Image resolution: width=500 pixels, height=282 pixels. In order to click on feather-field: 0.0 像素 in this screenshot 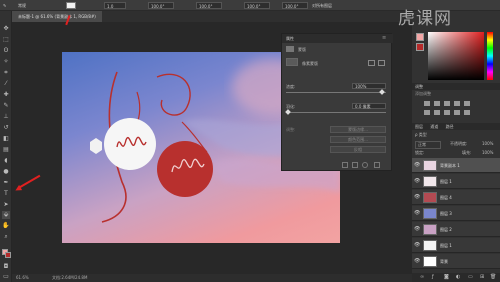, I will do `click(369, 106)`.